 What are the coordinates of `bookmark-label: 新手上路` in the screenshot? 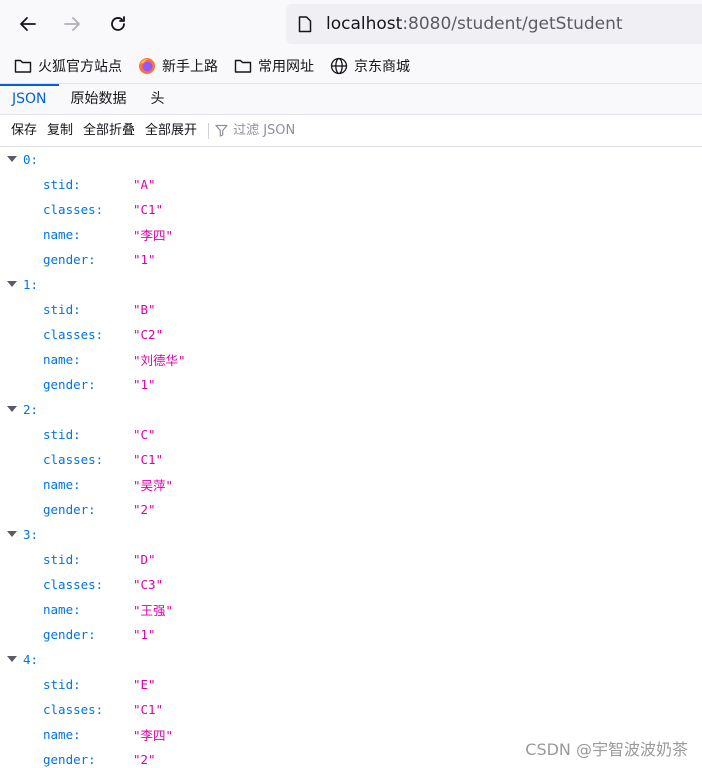 It's located at (190, 66).